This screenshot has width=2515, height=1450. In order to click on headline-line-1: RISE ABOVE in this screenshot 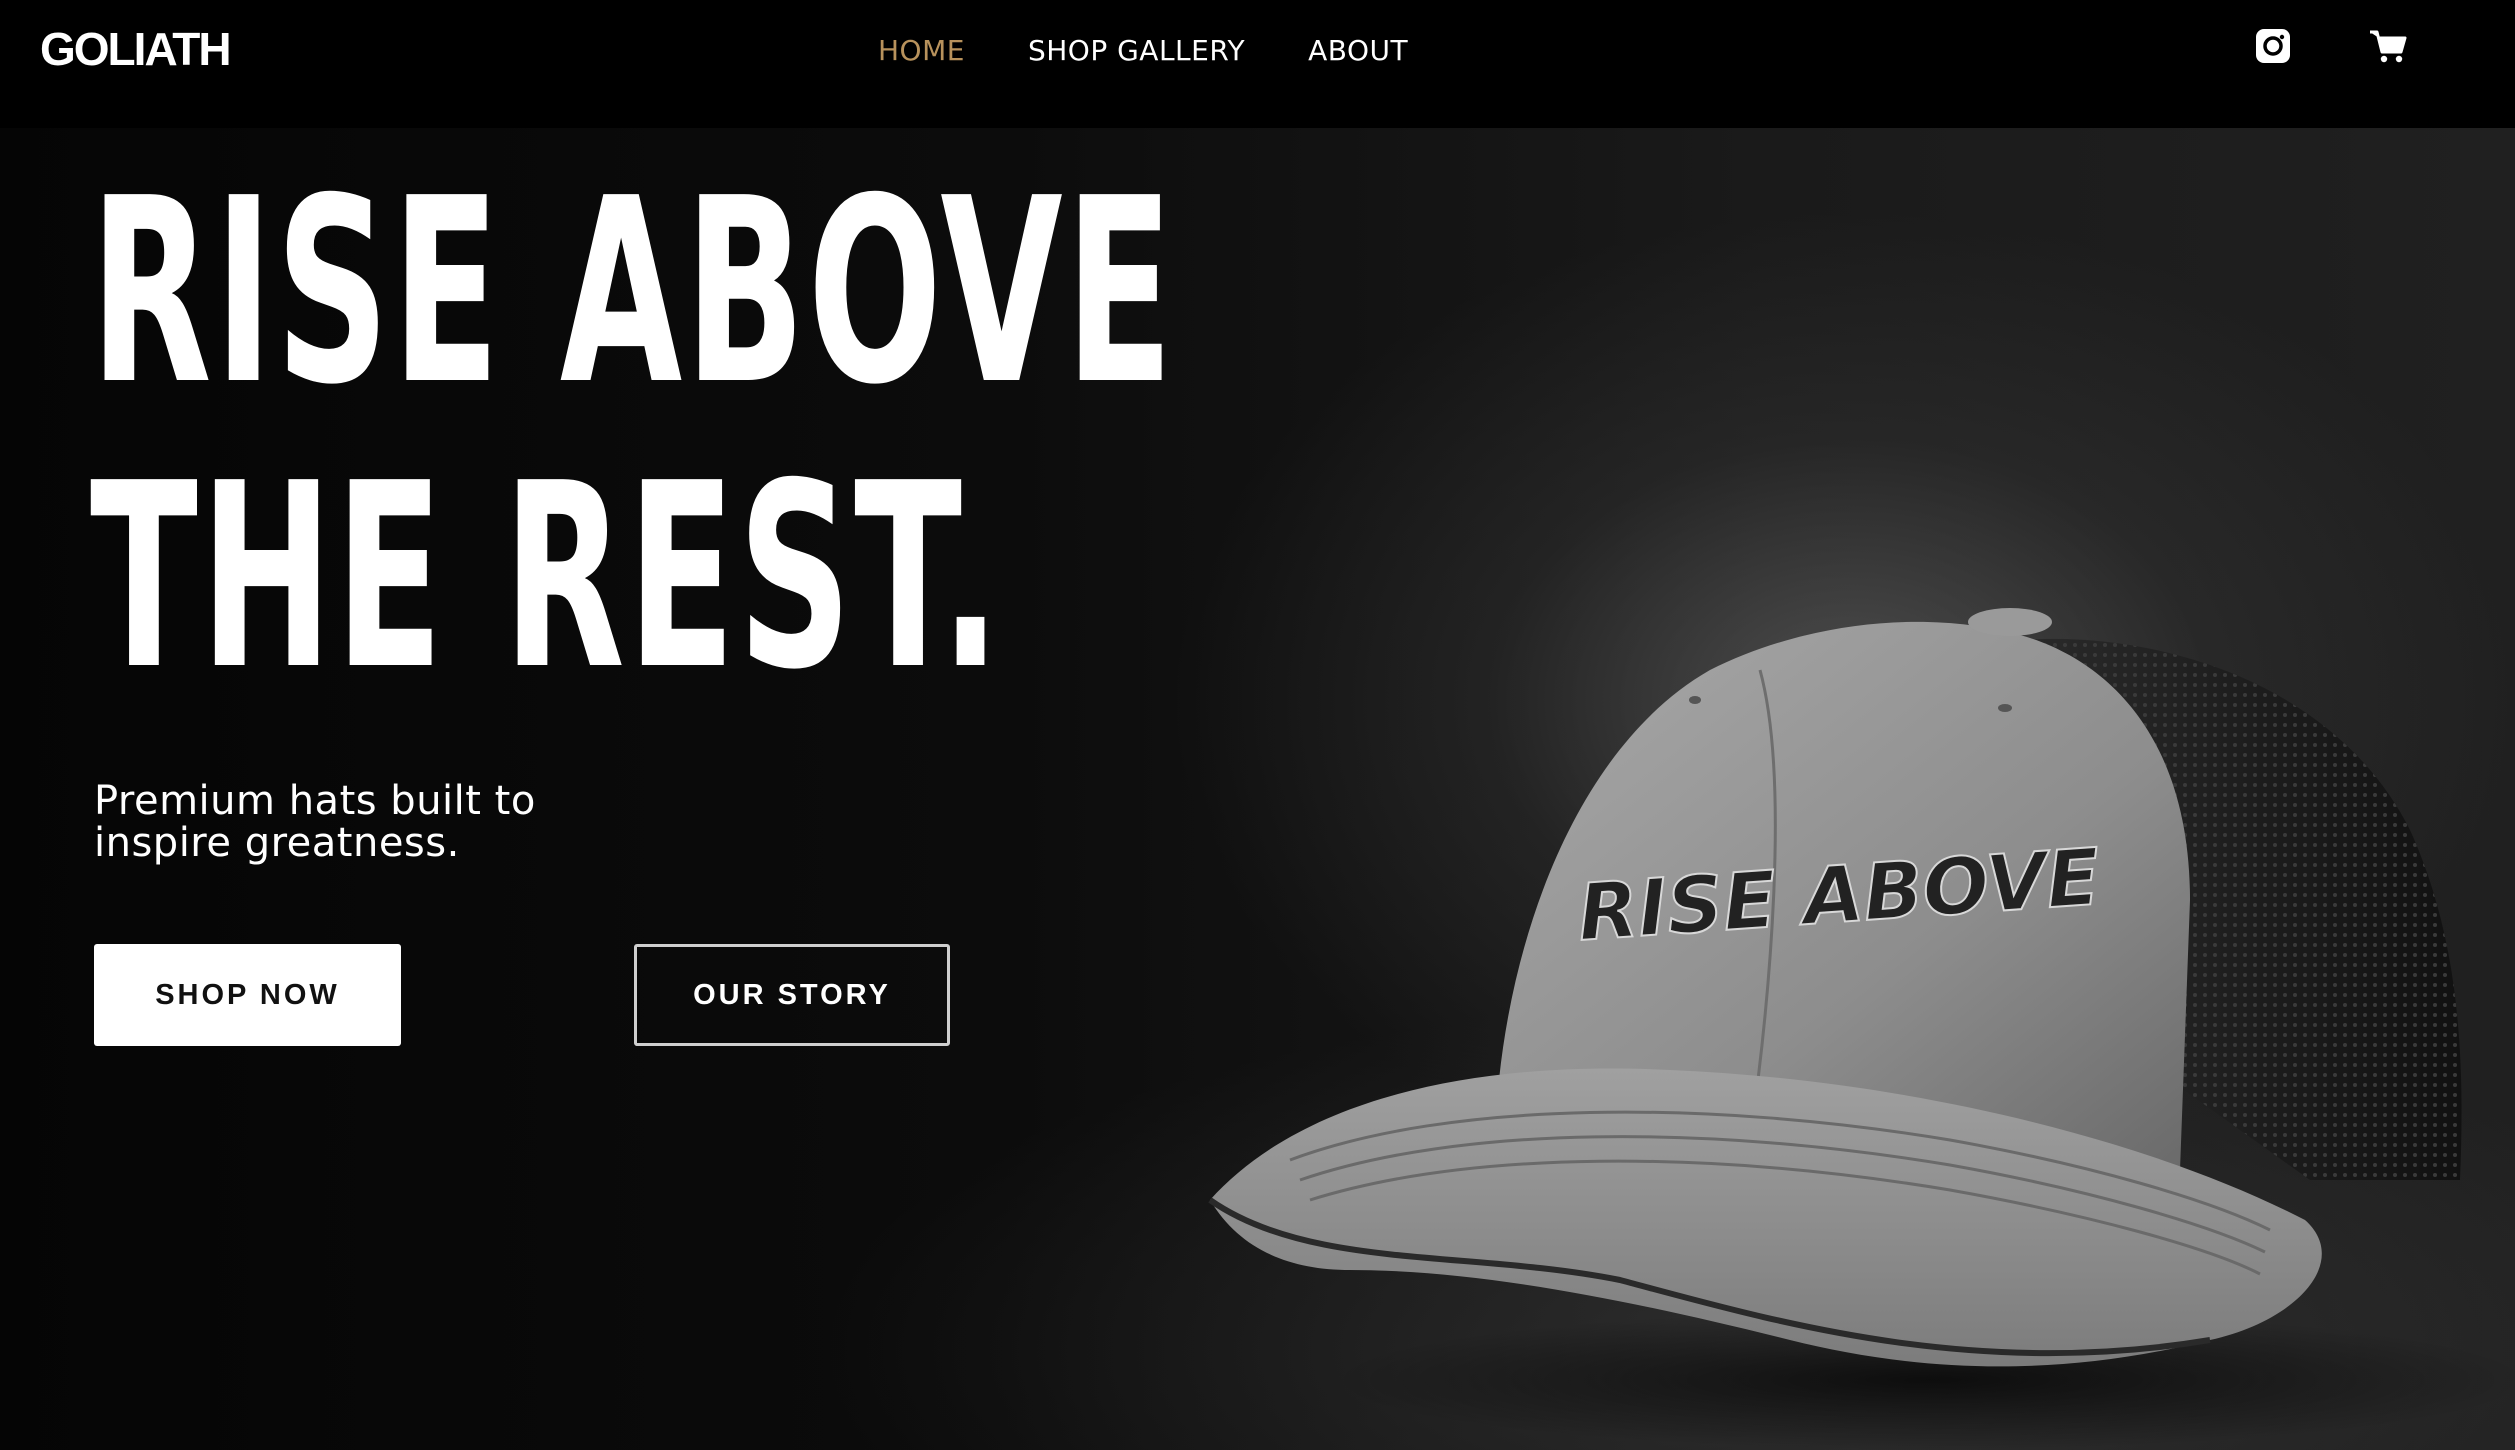, I will do `click(633, 292)`.